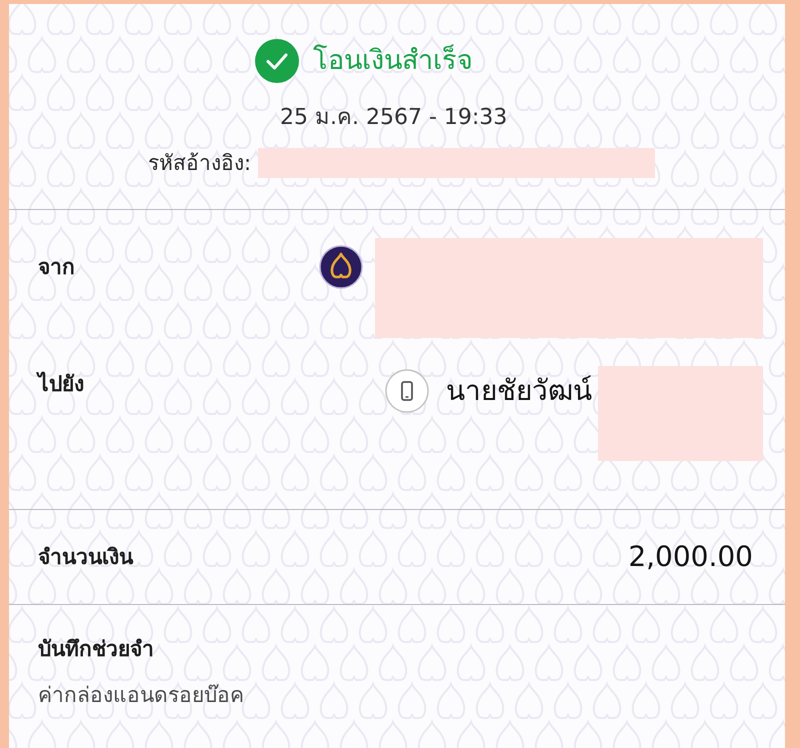 The width and height of the screenshot is (800, 748). I want to click on status-title: โอนเงินสำเร็จ, so click(393, 60).